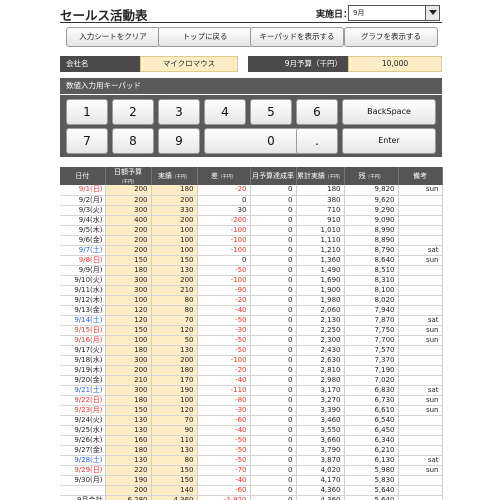 The image size is (500, 500). Describe the element at coordinates (133, 112) in the screenshot. I see `key-2: 2` at that location.